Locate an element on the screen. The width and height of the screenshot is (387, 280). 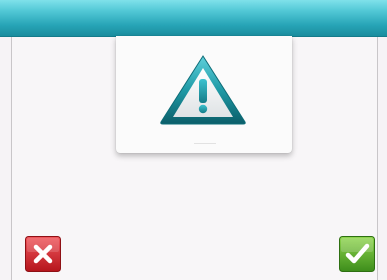
card-divider is located at coordinates (205, 143).